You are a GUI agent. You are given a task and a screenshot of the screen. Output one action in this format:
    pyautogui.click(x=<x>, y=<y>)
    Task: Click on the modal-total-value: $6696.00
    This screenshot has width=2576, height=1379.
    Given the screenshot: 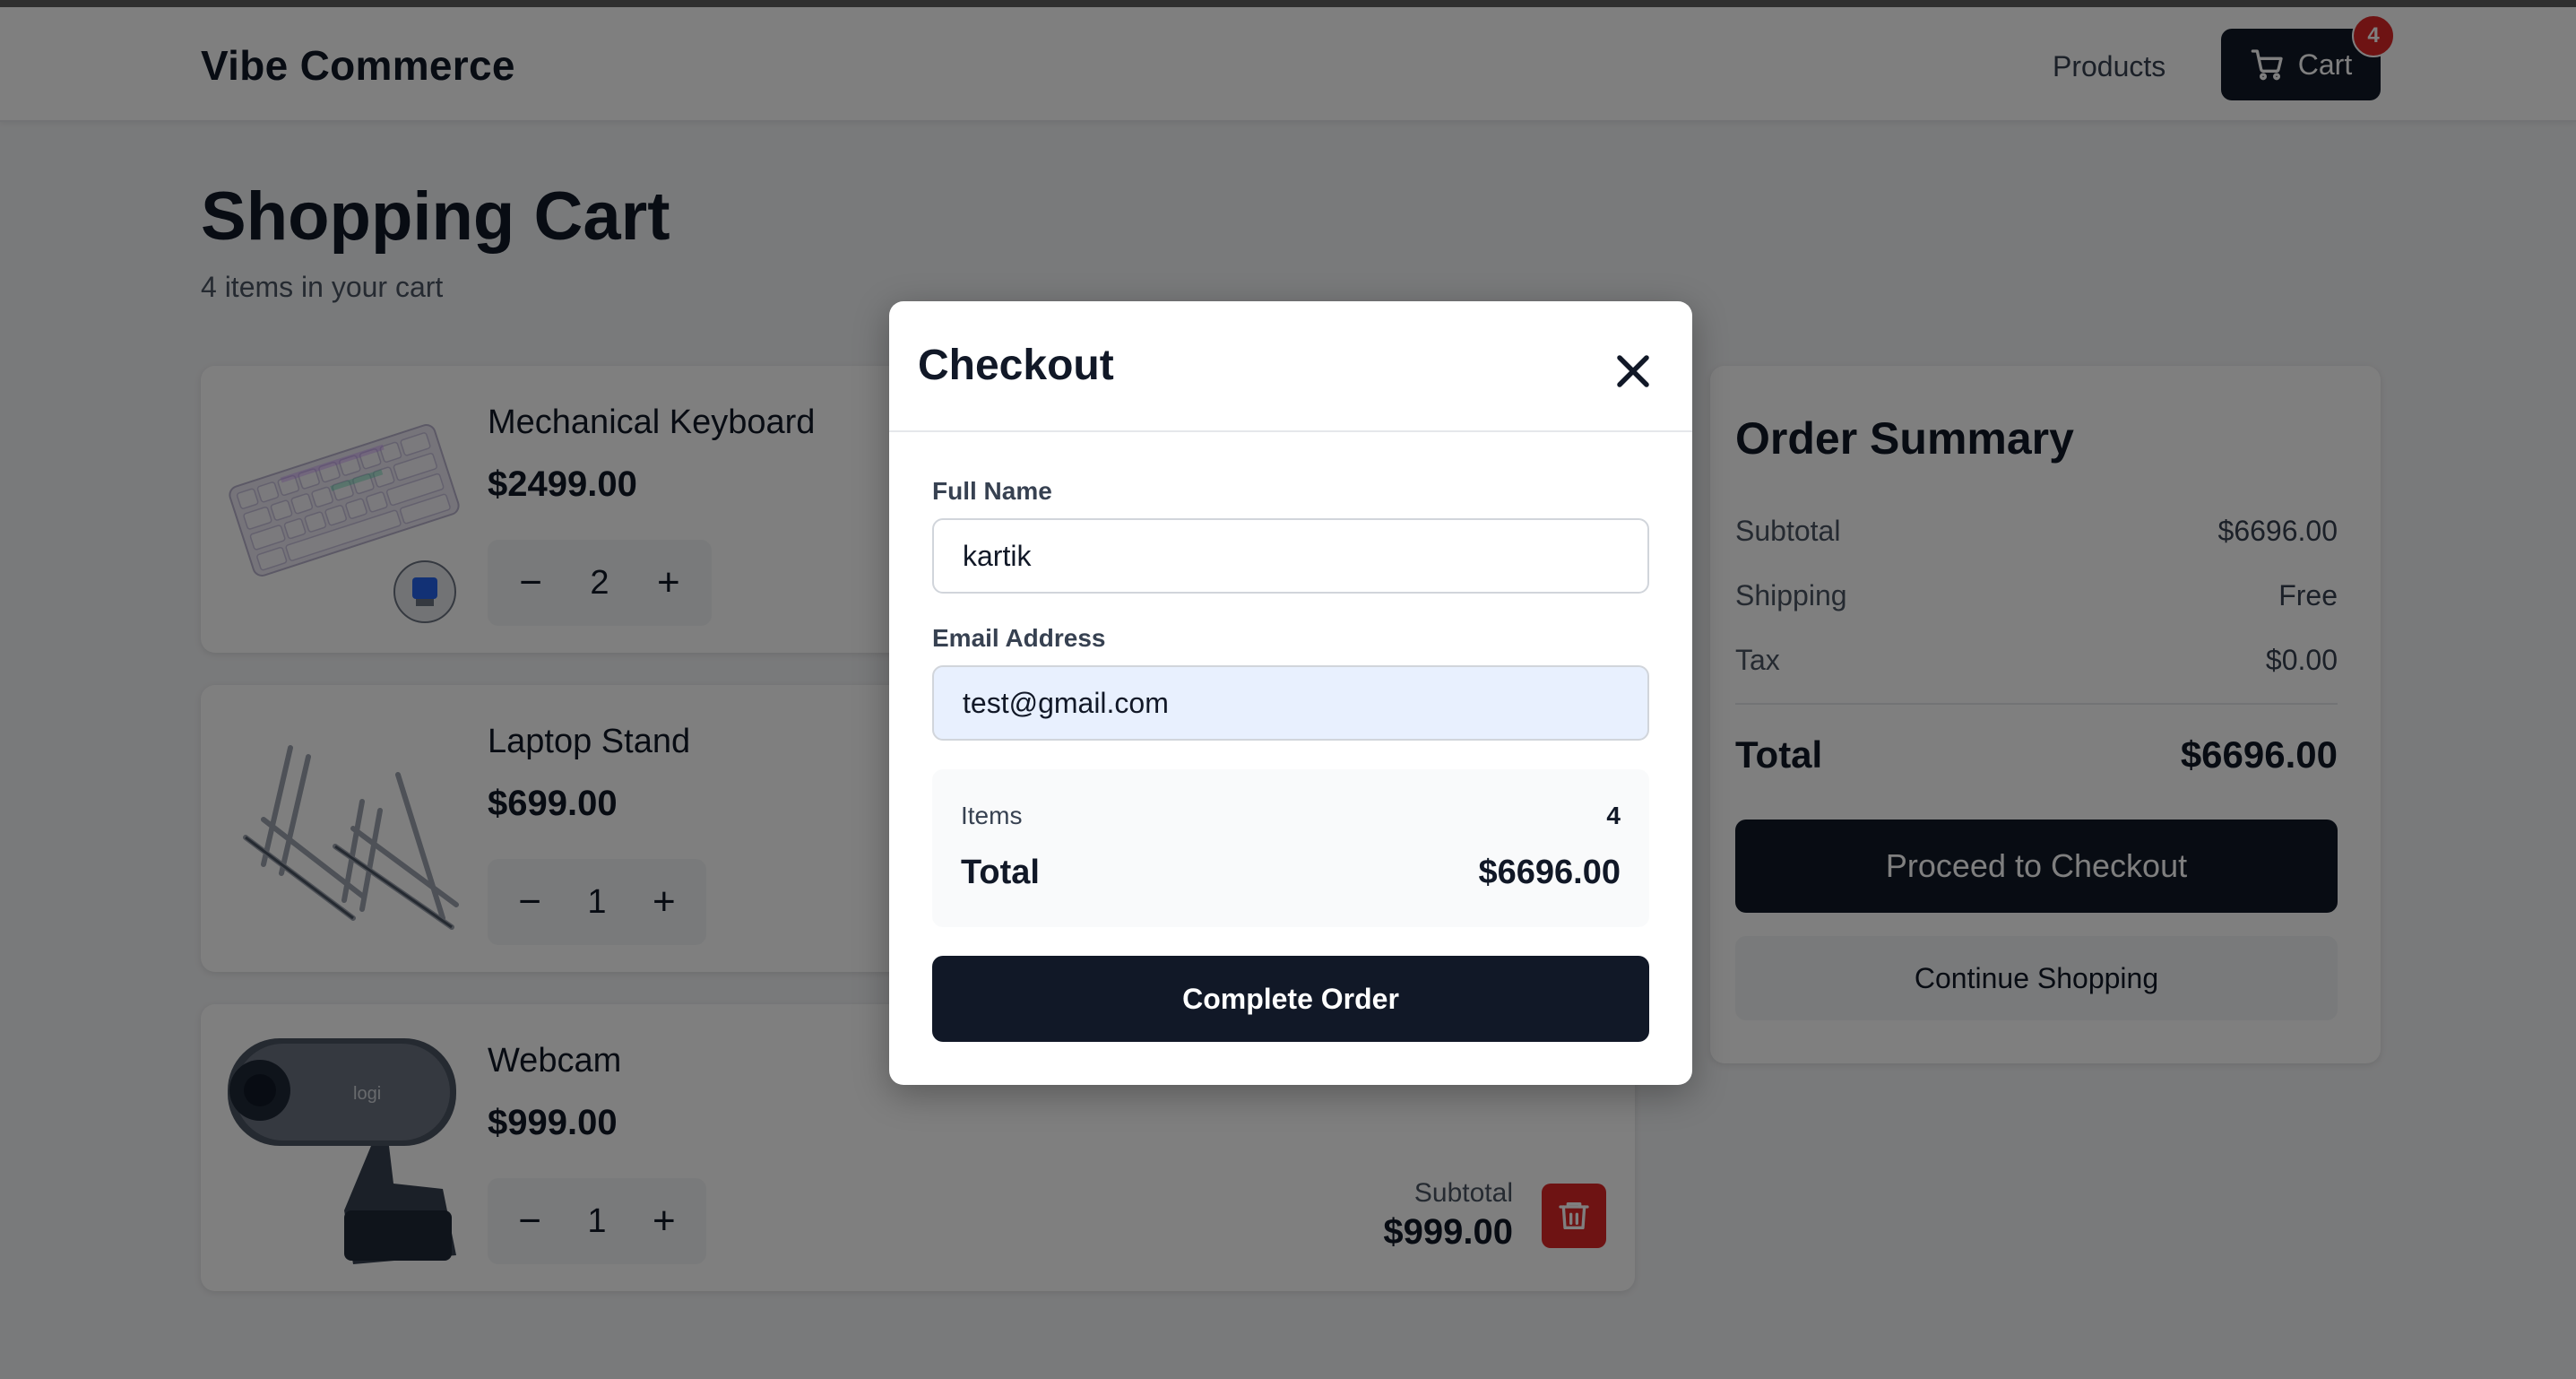 What is the action you would take?
    pyautogui.click(x=1549, y=873)
    